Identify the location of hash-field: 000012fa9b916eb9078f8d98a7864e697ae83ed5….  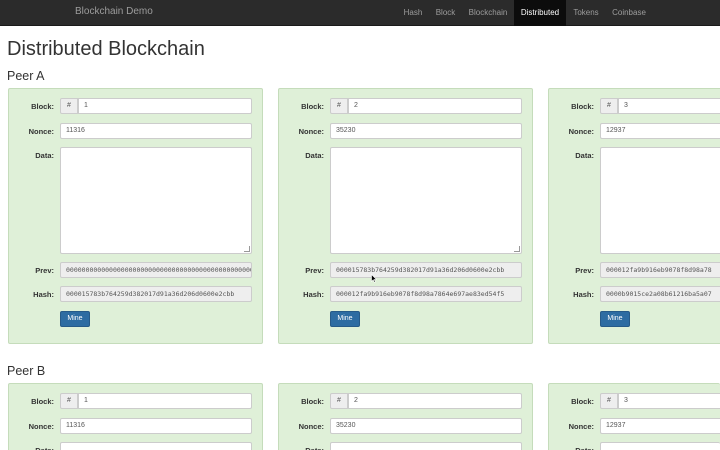
(426, 294).